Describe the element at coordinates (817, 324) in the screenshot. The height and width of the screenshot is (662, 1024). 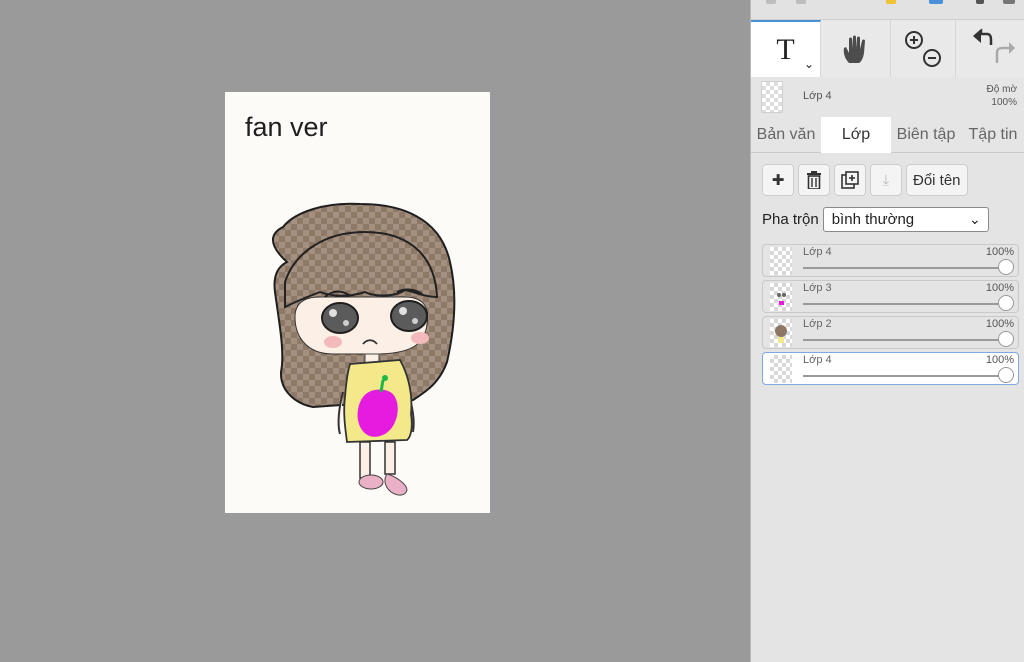
I see `layer-name: Lớp 2` at that location.